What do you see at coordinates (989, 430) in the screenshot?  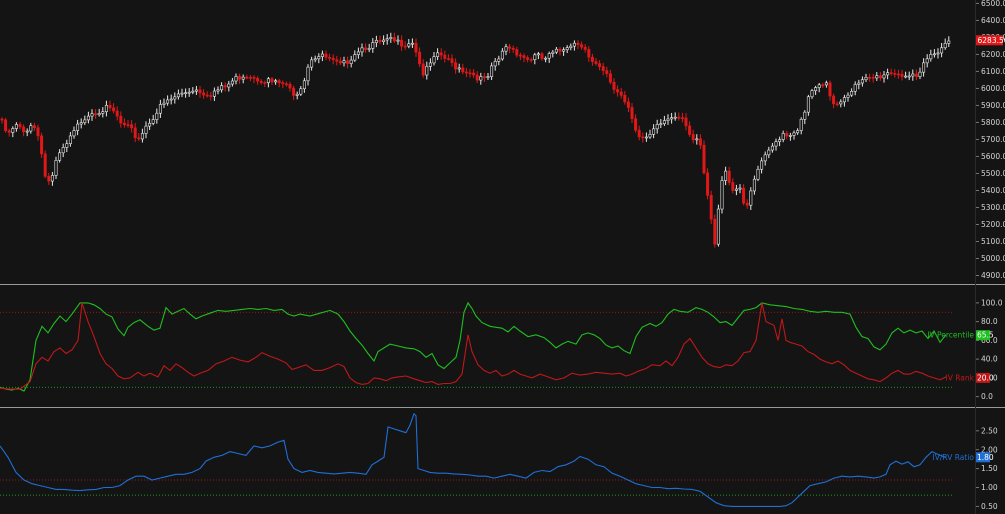 I see `y-tick-label: 2.50` at bounding box center [989, 430].